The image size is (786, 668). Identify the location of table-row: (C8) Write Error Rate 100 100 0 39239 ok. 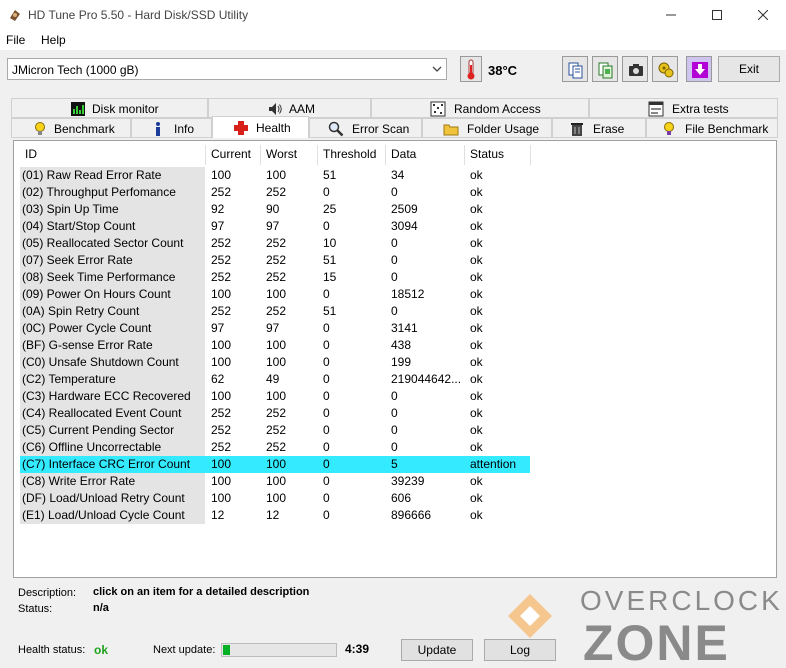
(275, 481).